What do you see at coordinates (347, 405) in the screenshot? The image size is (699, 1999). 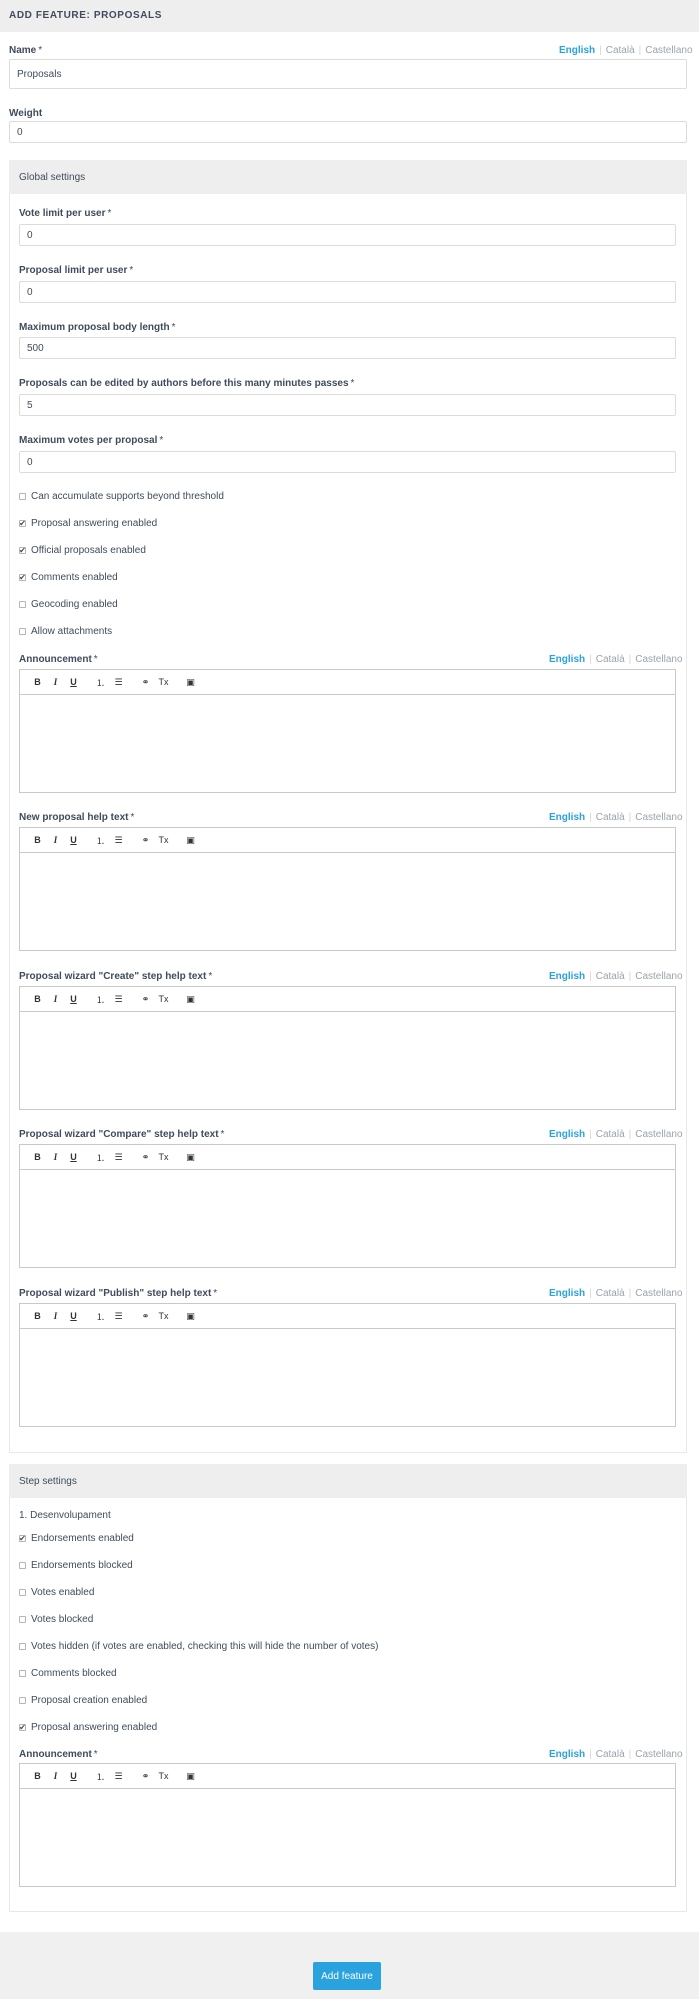 I see `edit-minutes-field: 5` at bounding box center [347, 405].